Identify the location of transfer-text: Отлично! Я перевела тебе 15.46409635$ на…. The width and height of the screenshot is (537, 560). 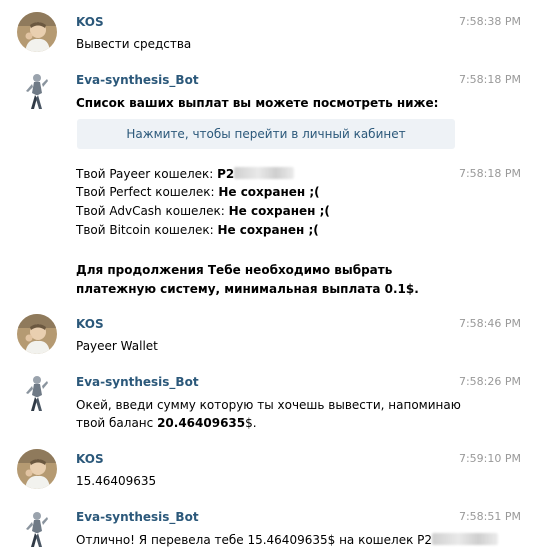
(254, 540).